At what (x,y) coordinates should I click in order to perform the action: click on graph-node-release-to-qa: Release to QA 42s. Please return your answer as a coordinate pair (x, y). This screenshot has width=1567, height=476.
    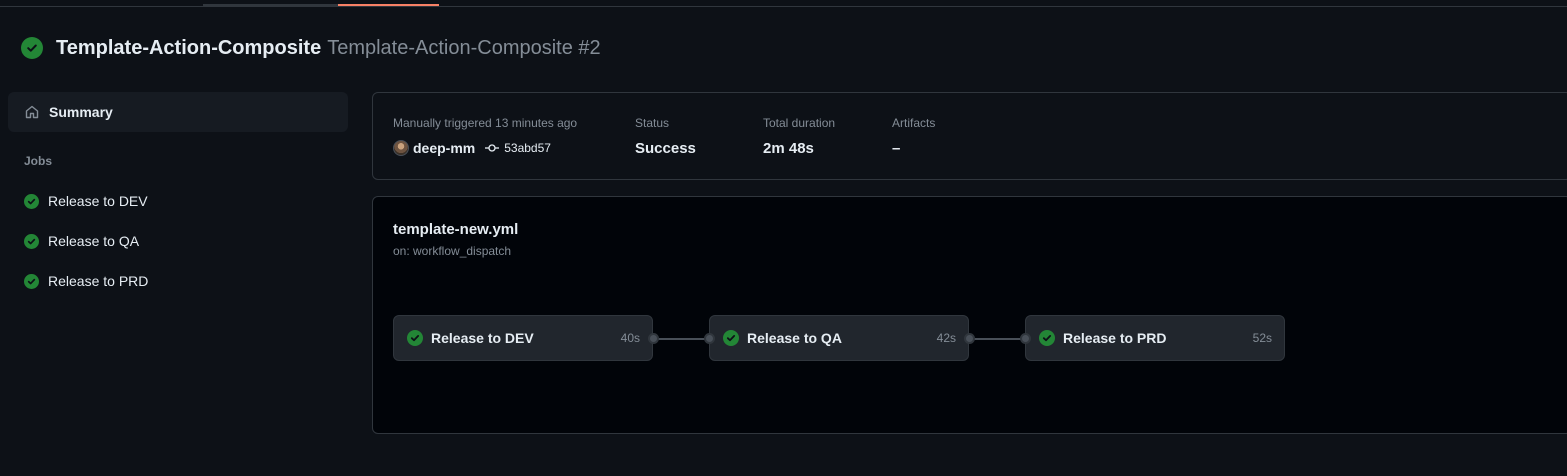
    Looking at the image, I should click on (839, 338).